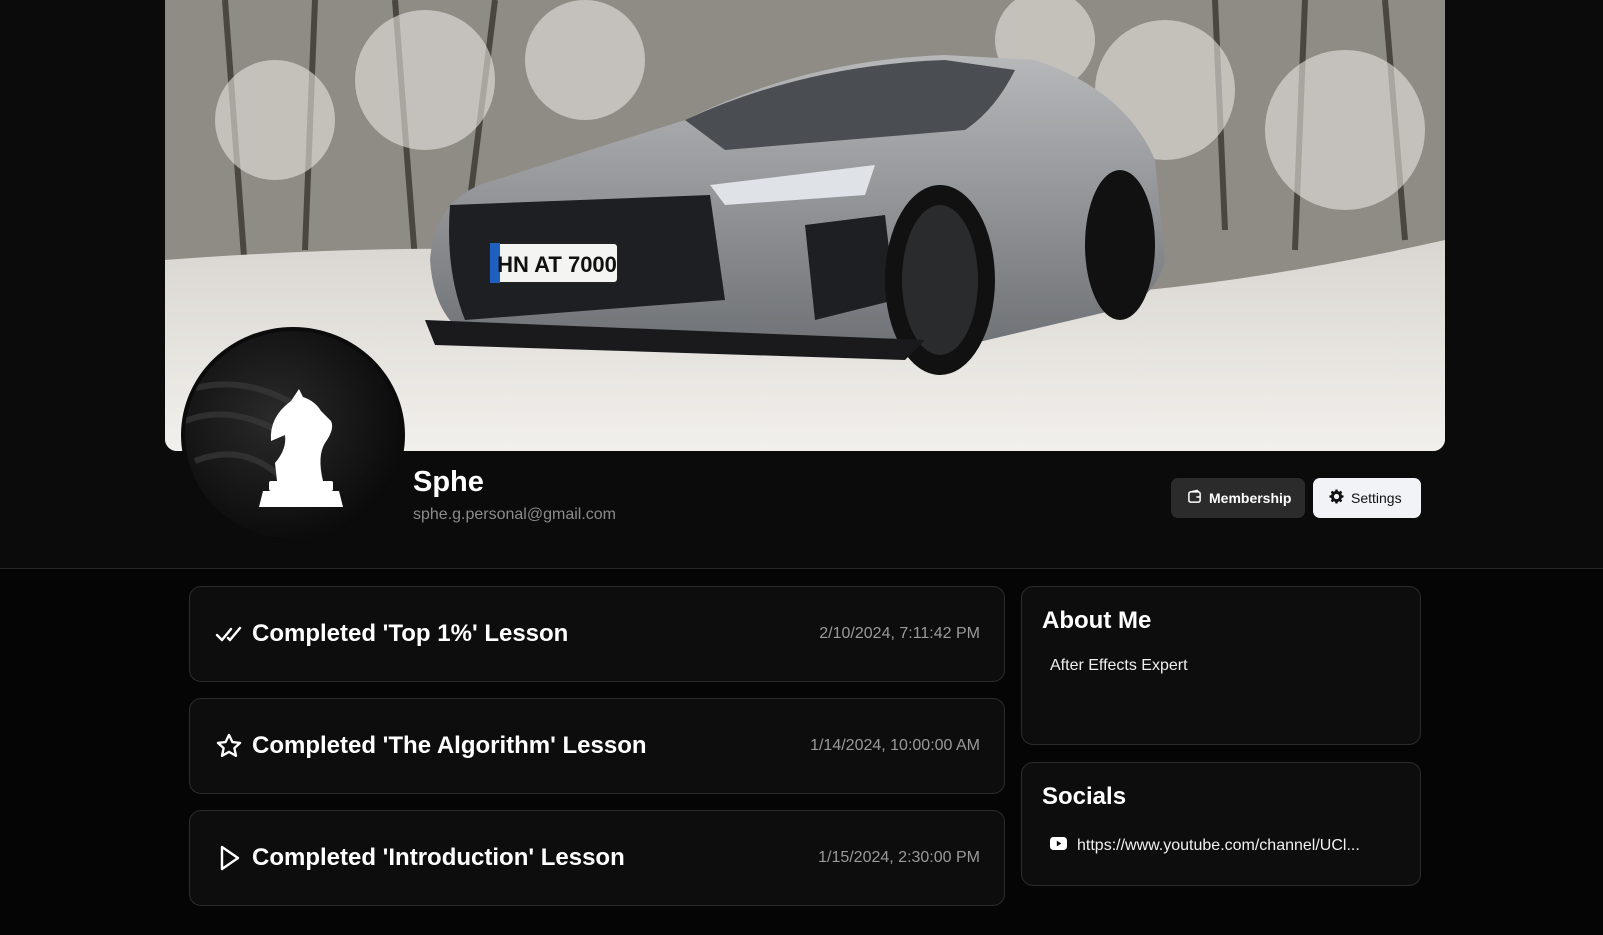 This screenshot has width=1603, height=935. I want to click on settings-button: Settings, so click(1367, 498).